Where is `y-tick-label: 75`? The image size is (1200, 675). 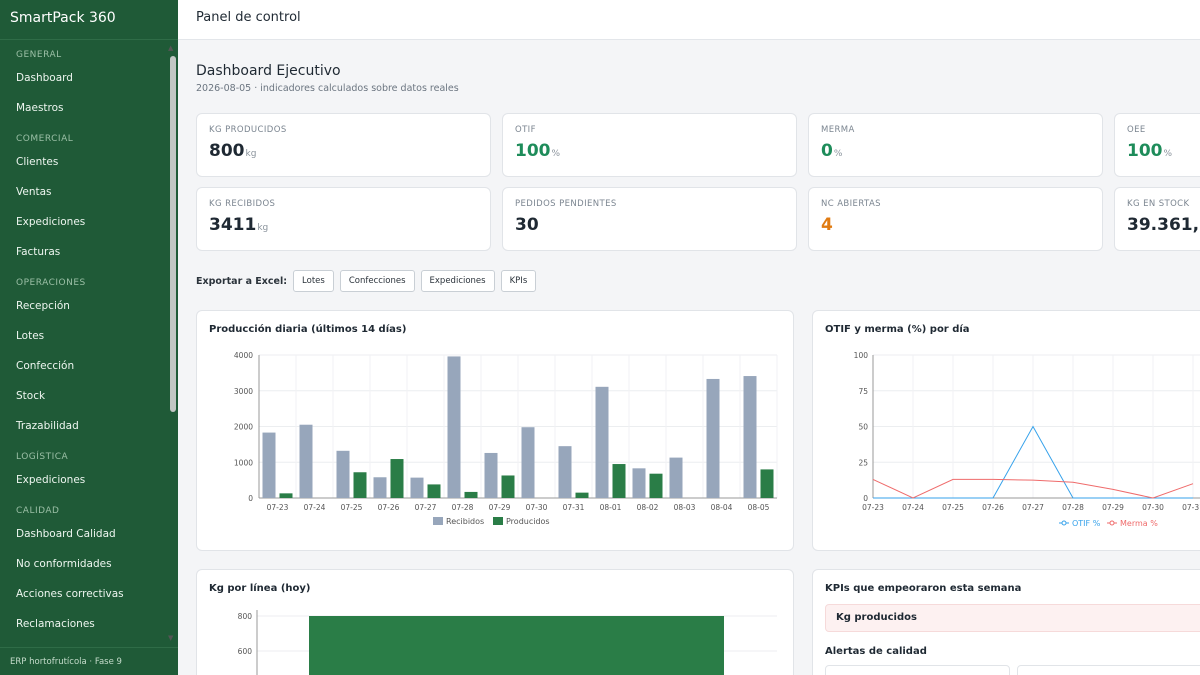 y-tick-label: 75 is located at coordinates (863, 391).